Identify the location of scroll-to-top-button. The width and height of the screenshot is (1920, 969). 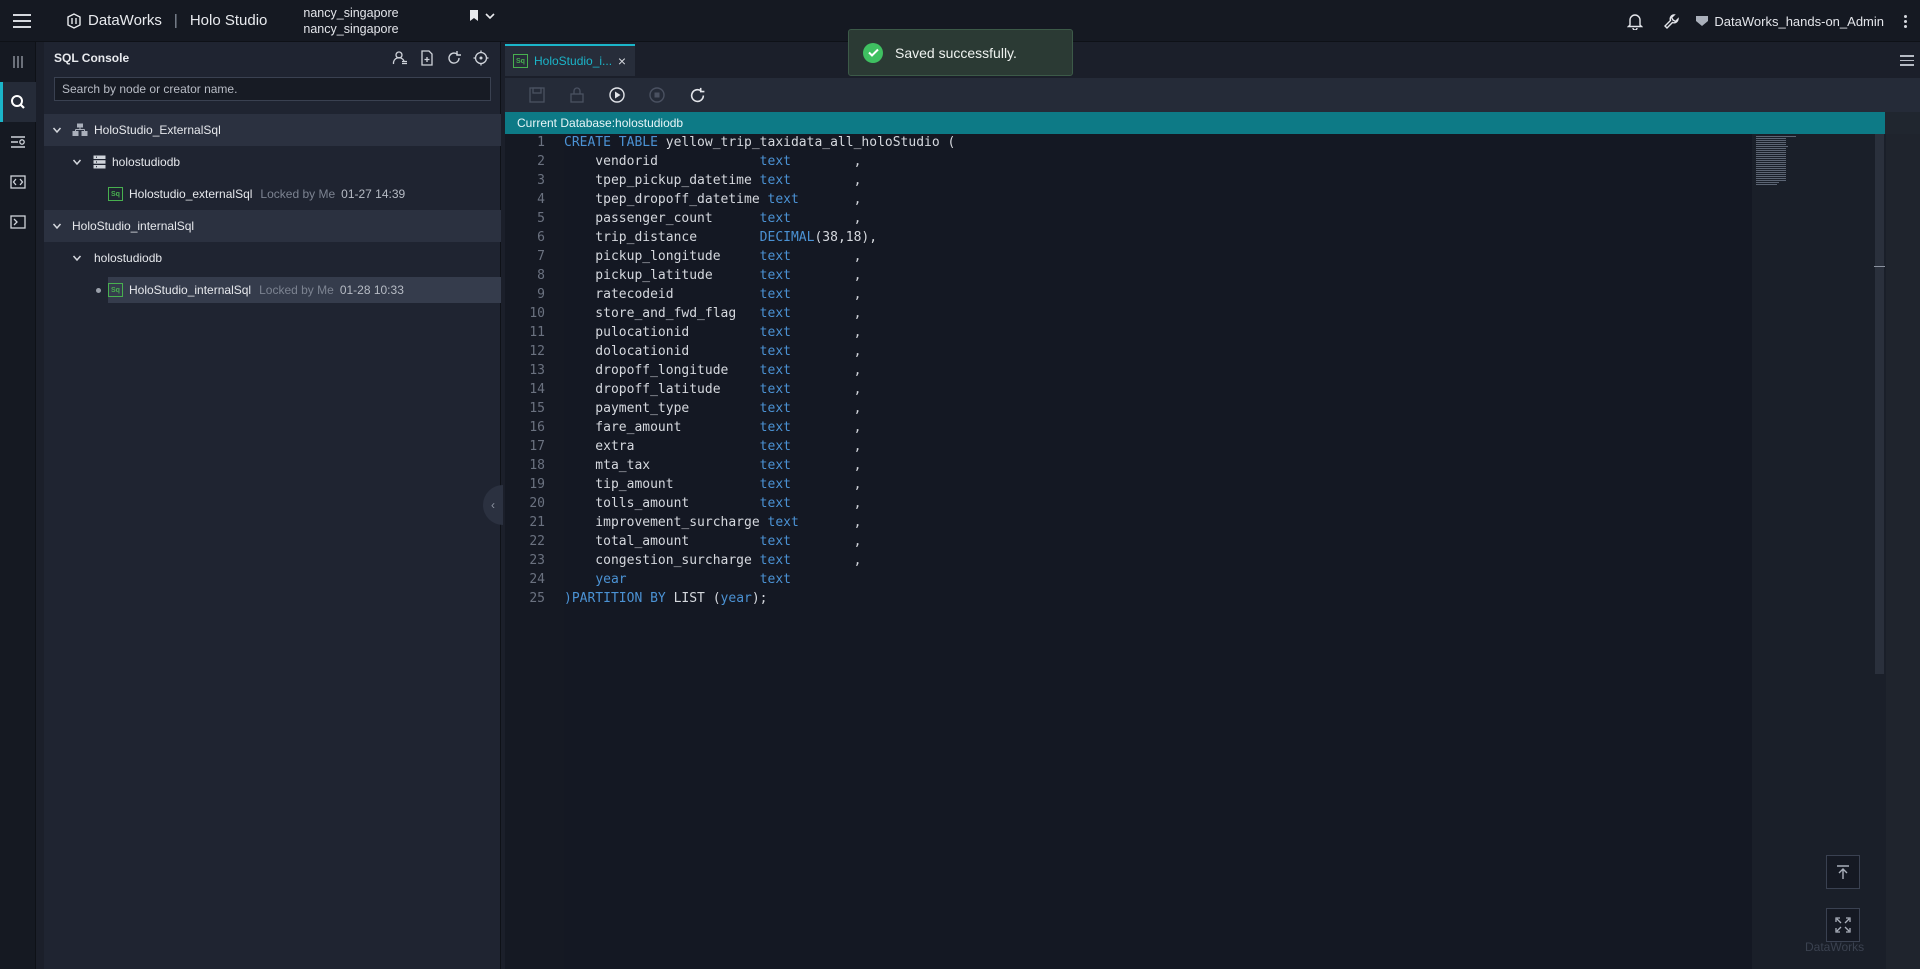
(1843, 872).